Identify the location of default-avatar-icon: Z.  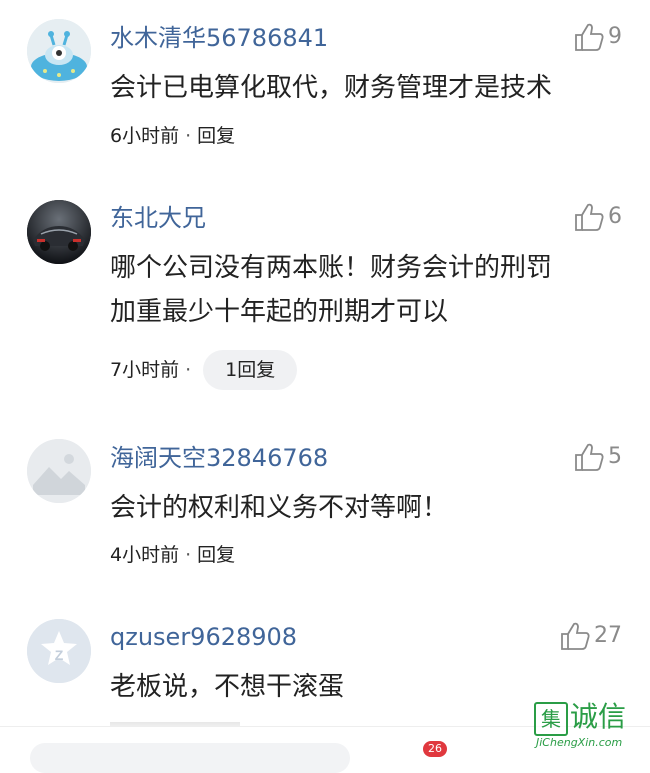
(59, 651).